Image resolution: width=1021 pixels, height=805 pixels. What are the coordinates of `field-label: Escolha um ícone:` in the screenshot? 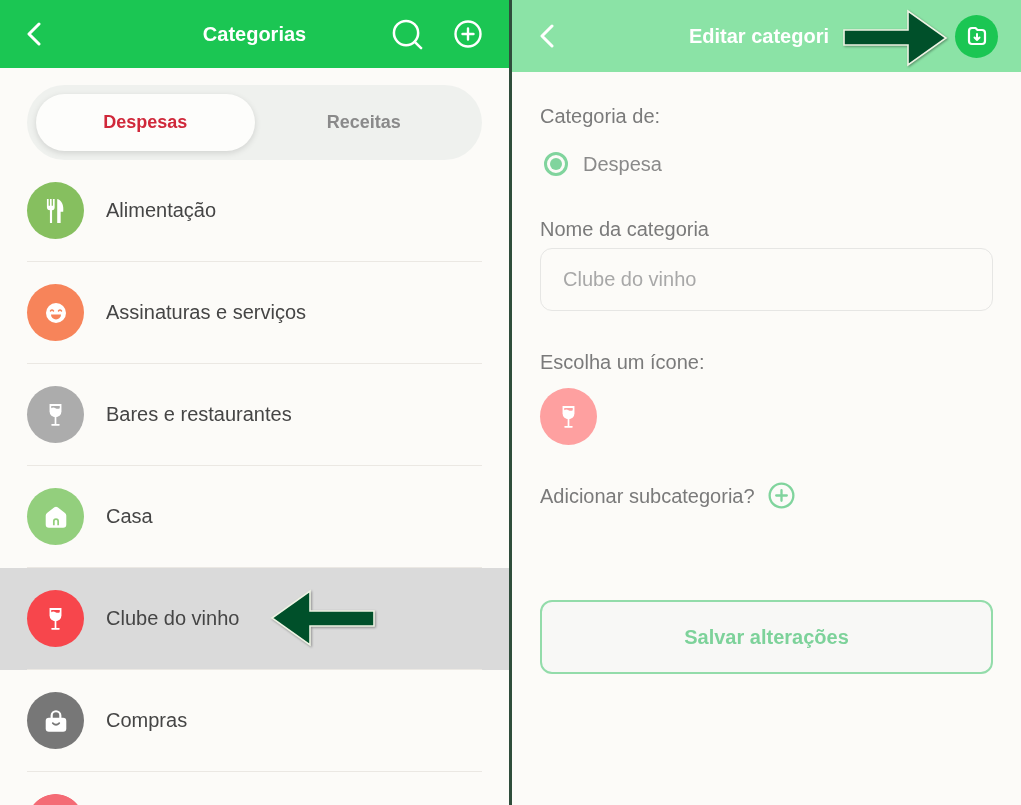 It's located at (622, 362).